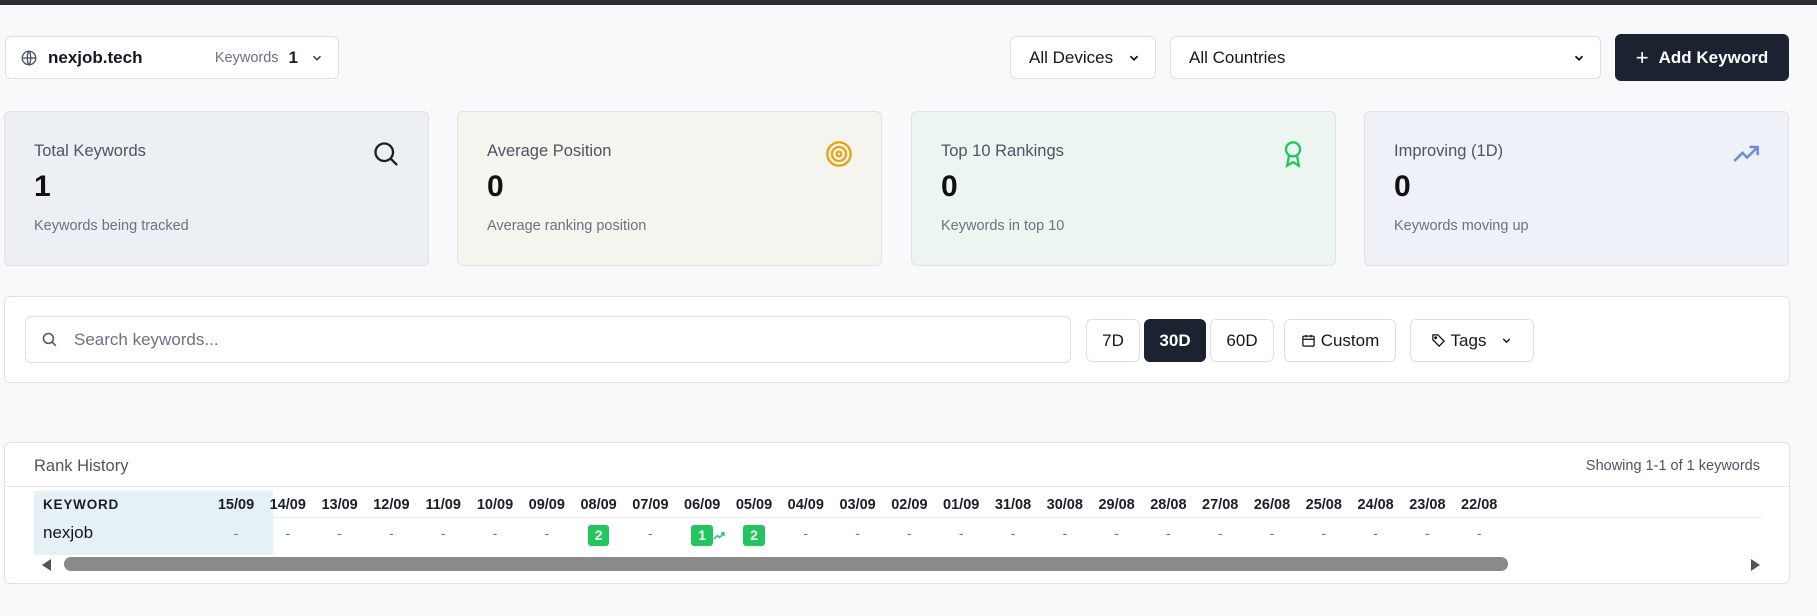 This screenshot has height=616, width=1817. Describe the element at coordinates (897, 486) in the screenshot. I see `divider` at that location.